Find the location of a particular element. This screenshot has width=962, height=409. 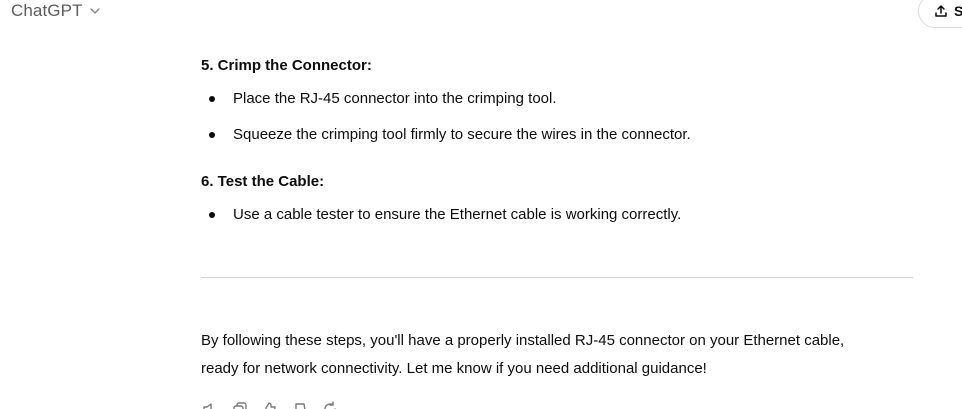

share-button: S is located at coordinates (940, 14).